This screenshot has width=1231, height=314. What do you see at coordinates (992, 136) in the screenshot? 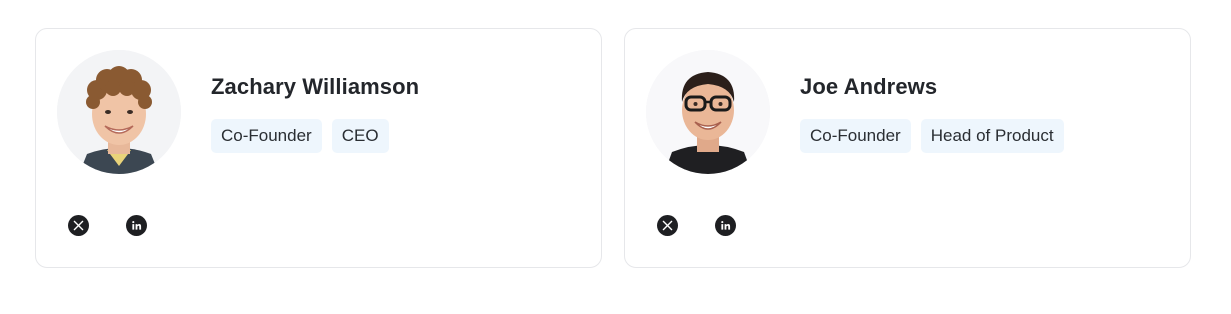
I see `role-tag: Head of Product` at bounding box center [992, 136].